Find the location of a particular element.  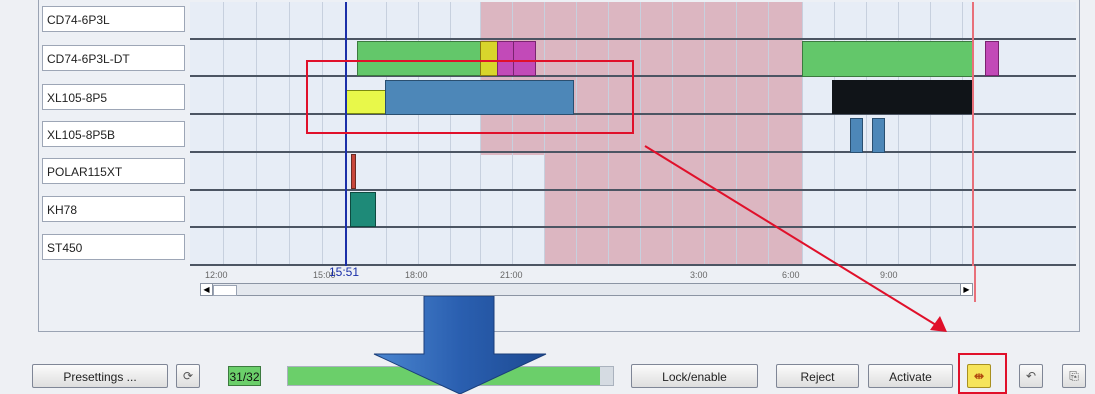

job-counter: 31/32 is located at coordinates (244, 376).